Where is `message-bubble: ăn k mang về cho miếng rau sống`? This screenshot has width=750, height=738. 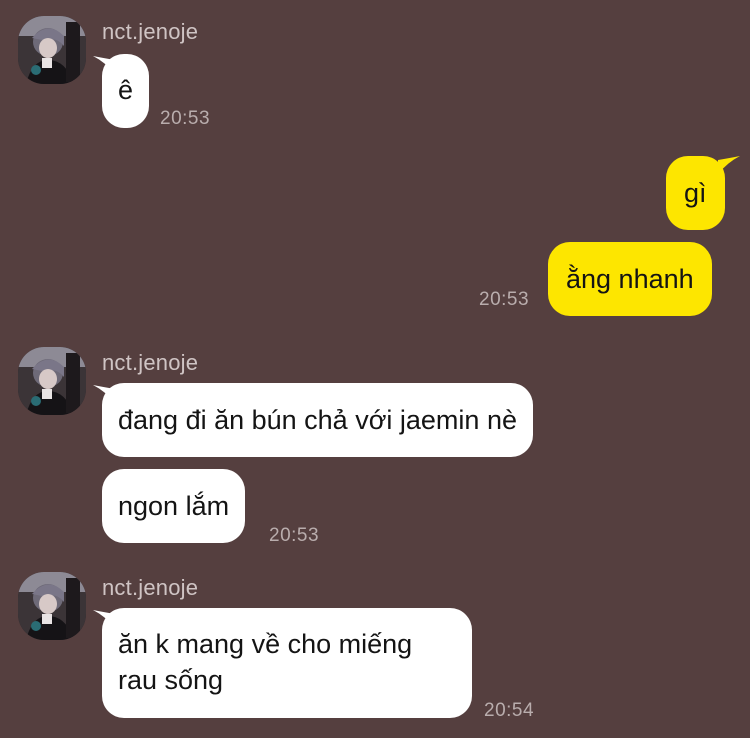
message-bubble: ăn k mang về cho miếng rau sống is located at coordinates (287, 663).